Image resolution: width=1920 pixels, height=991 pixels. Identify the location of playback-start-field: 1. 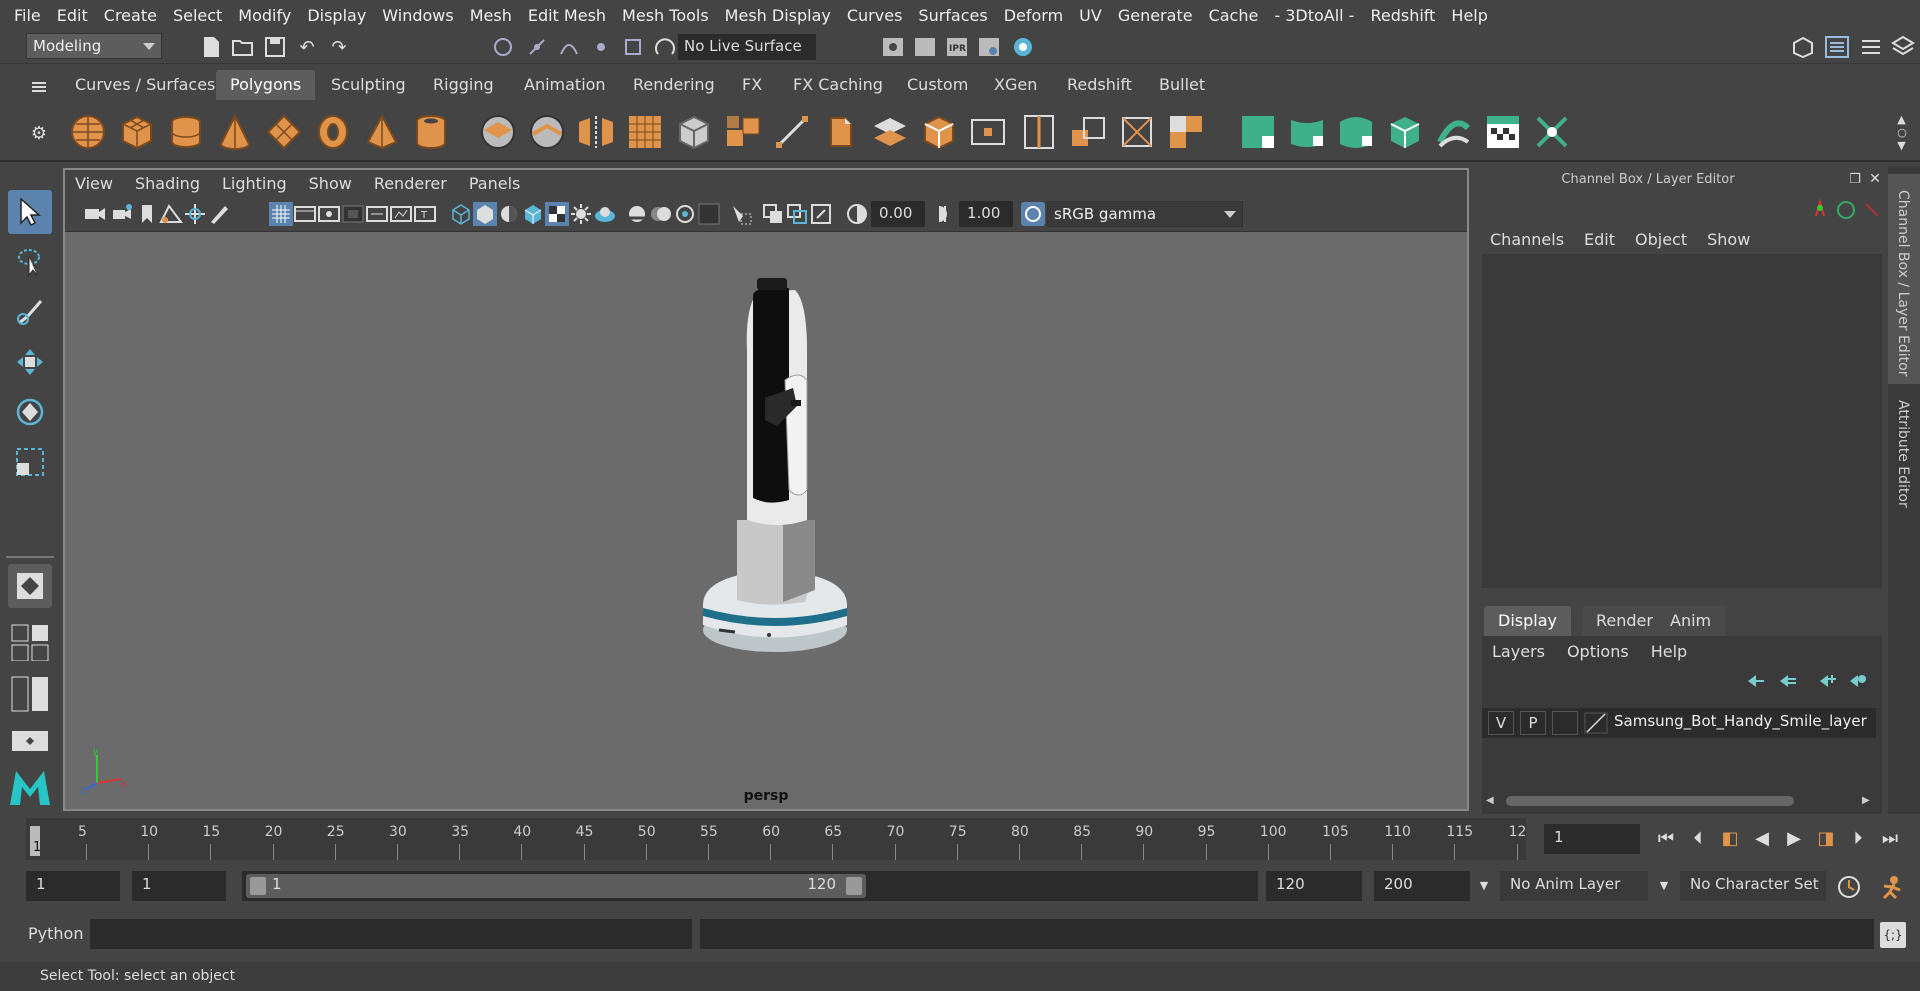
(179, 886).